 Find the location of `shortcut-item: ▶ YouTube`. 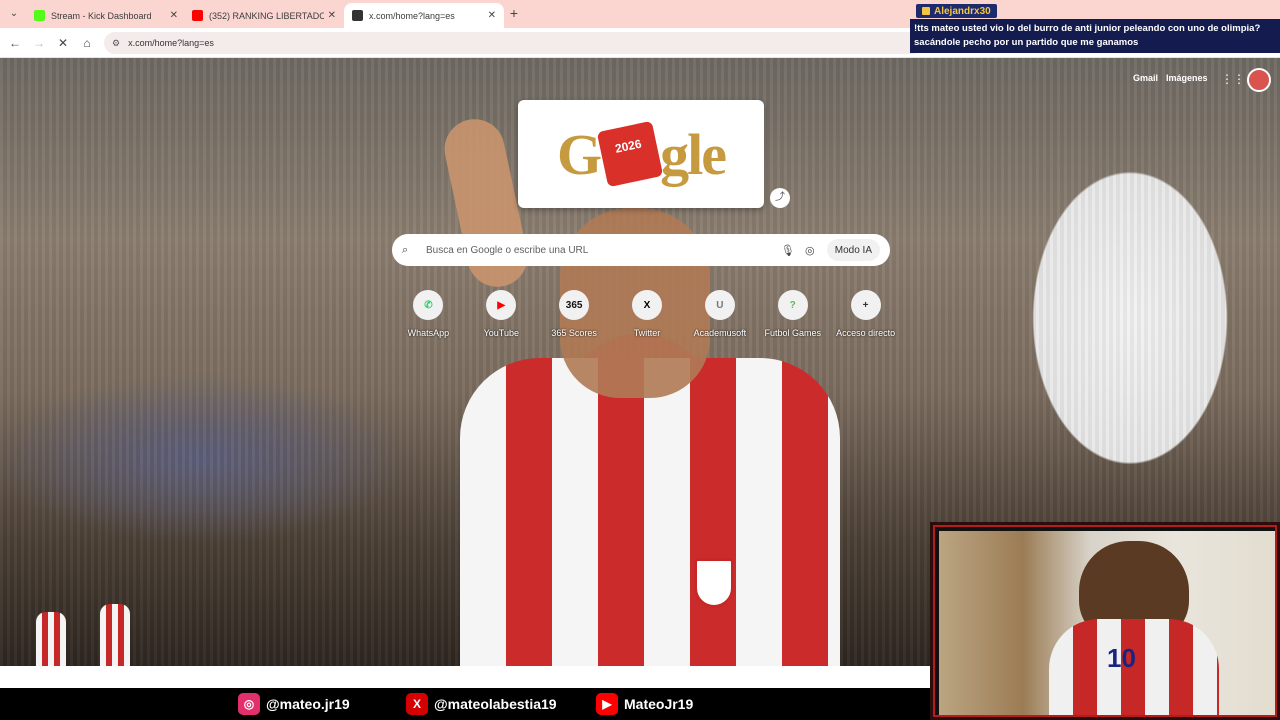

shortcut-item: ▶ YouTube is located at coordinates (501, 314).